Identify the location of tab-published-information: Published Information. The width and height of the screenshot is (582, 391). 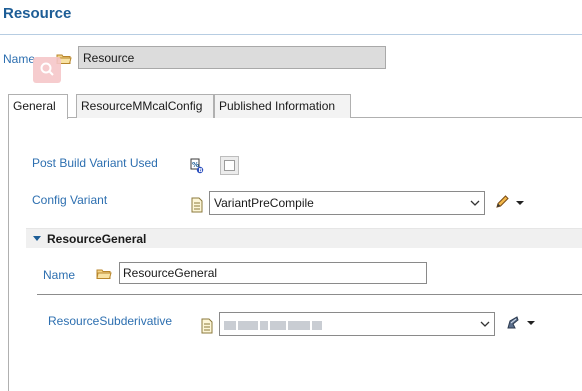
(282, 106).